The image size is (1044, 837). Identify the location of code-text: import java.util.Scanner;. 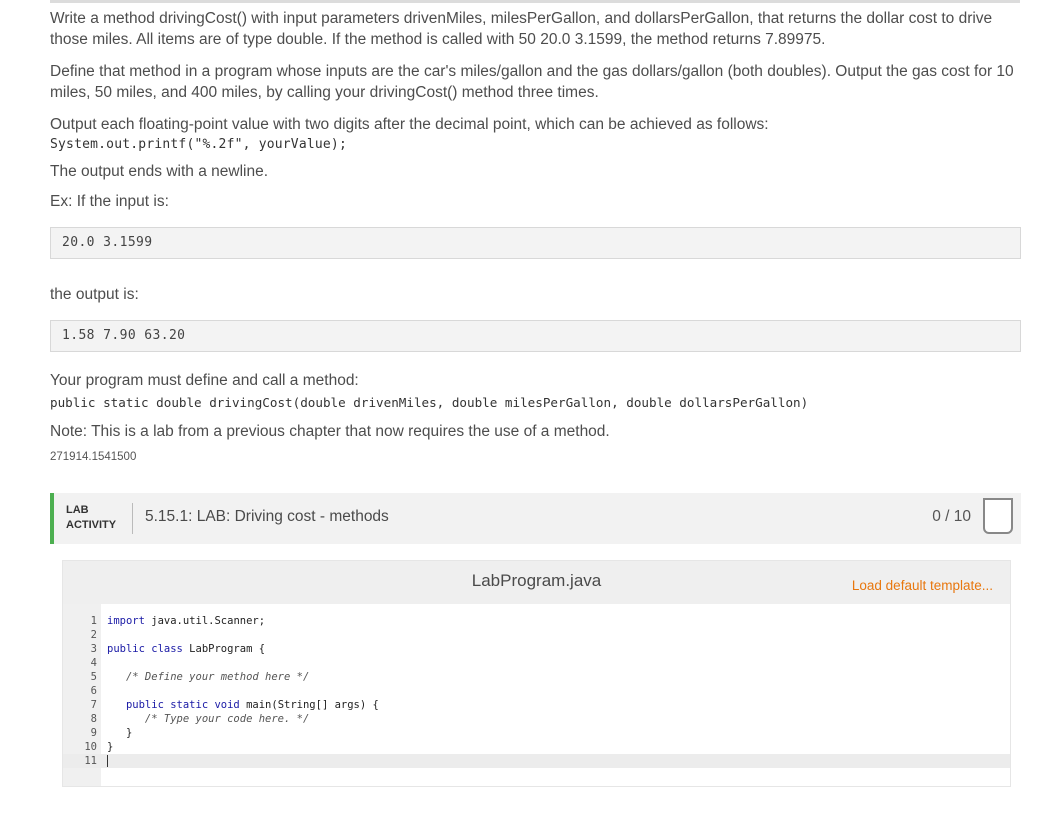
(186, 621).